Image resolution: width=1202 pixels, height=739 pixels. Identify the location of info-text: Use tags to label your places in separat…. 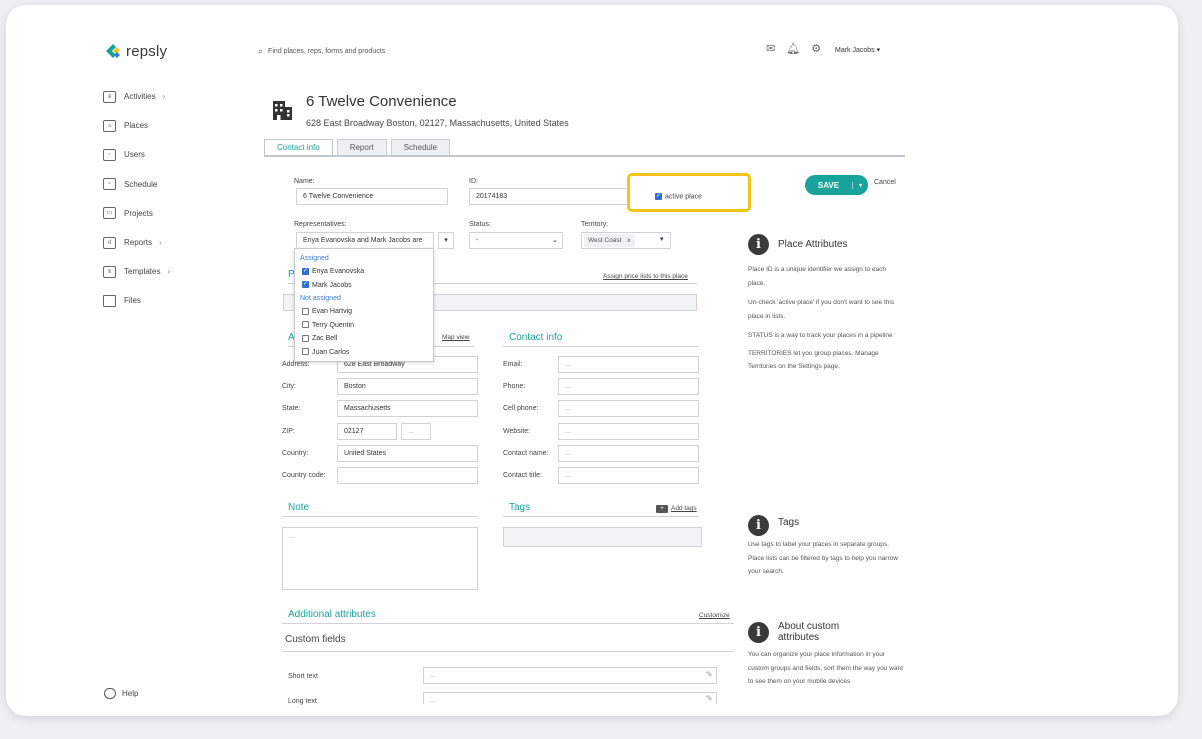
(823, 558).